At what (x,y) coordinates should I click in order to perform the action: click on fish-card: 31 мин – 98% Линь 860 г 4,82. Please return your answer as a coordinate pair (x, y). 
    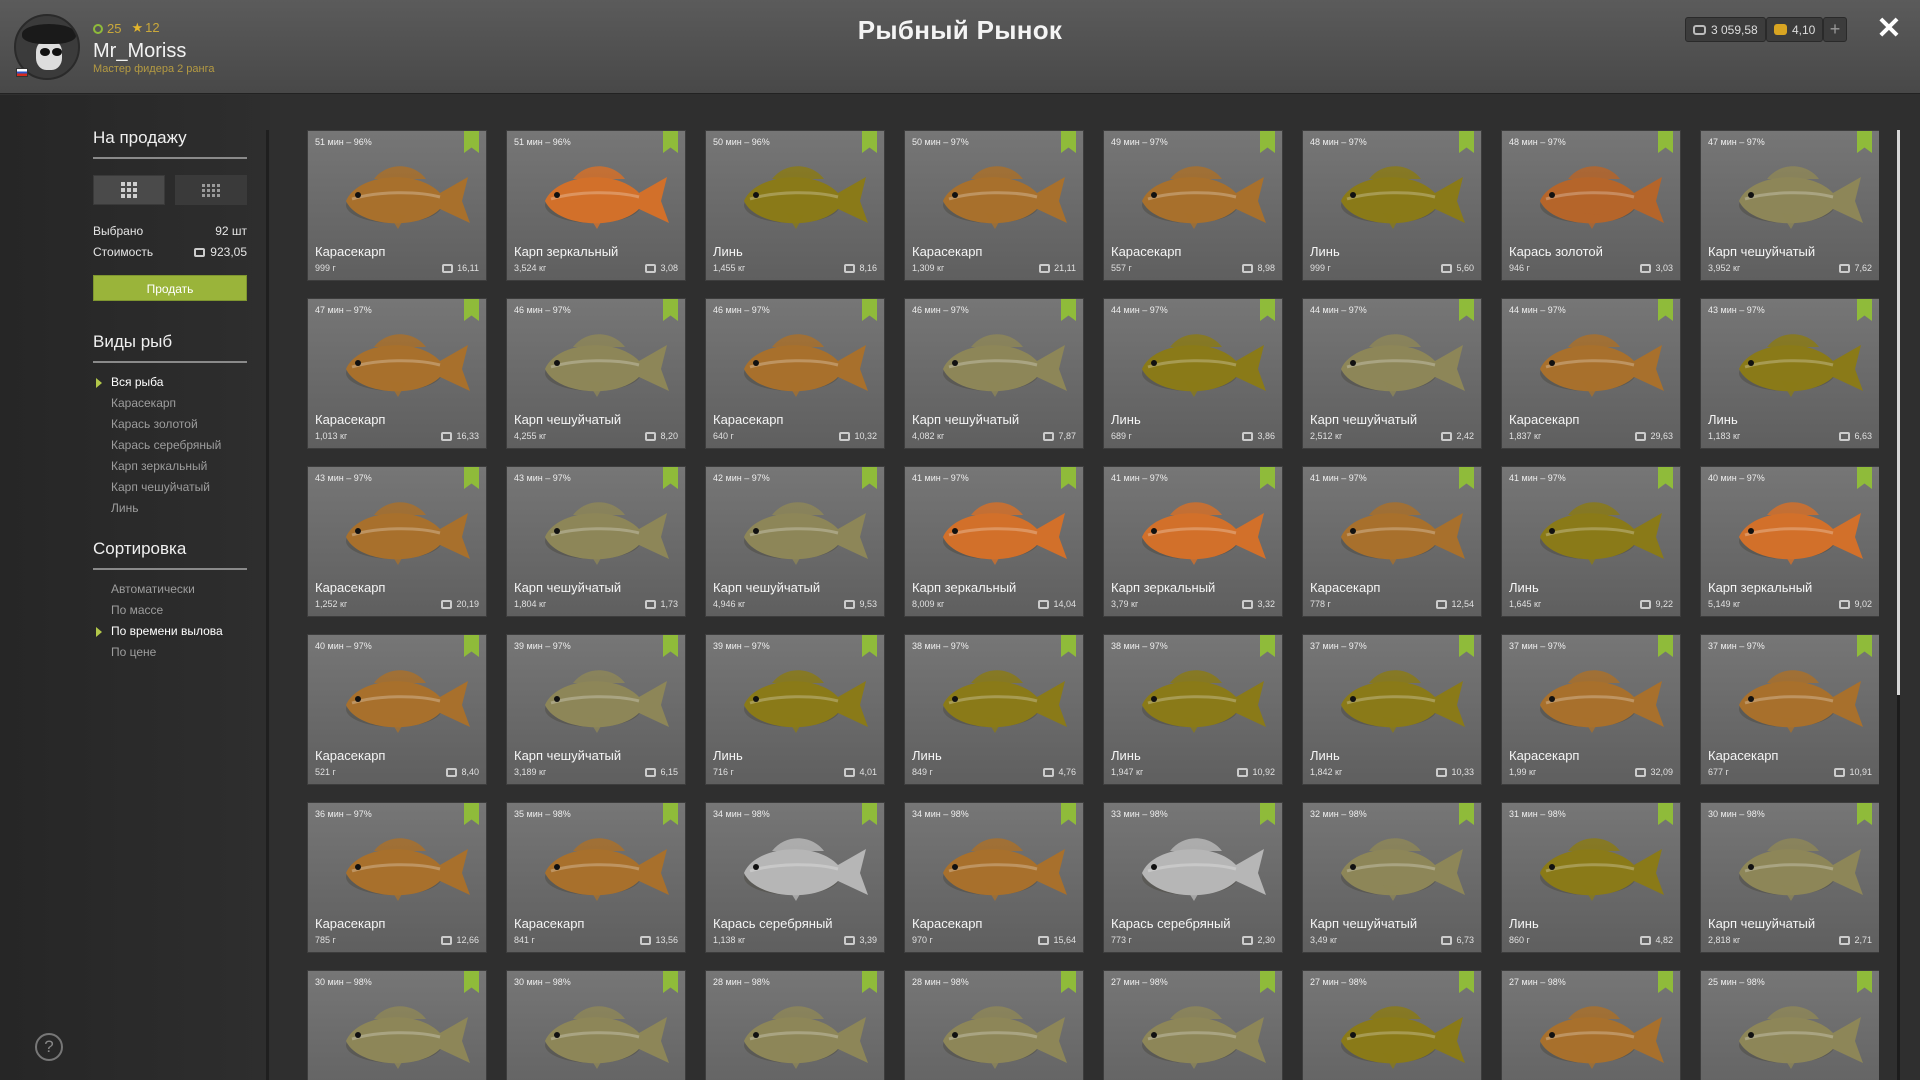
    Looking at the image, I should click on (1591, 877).